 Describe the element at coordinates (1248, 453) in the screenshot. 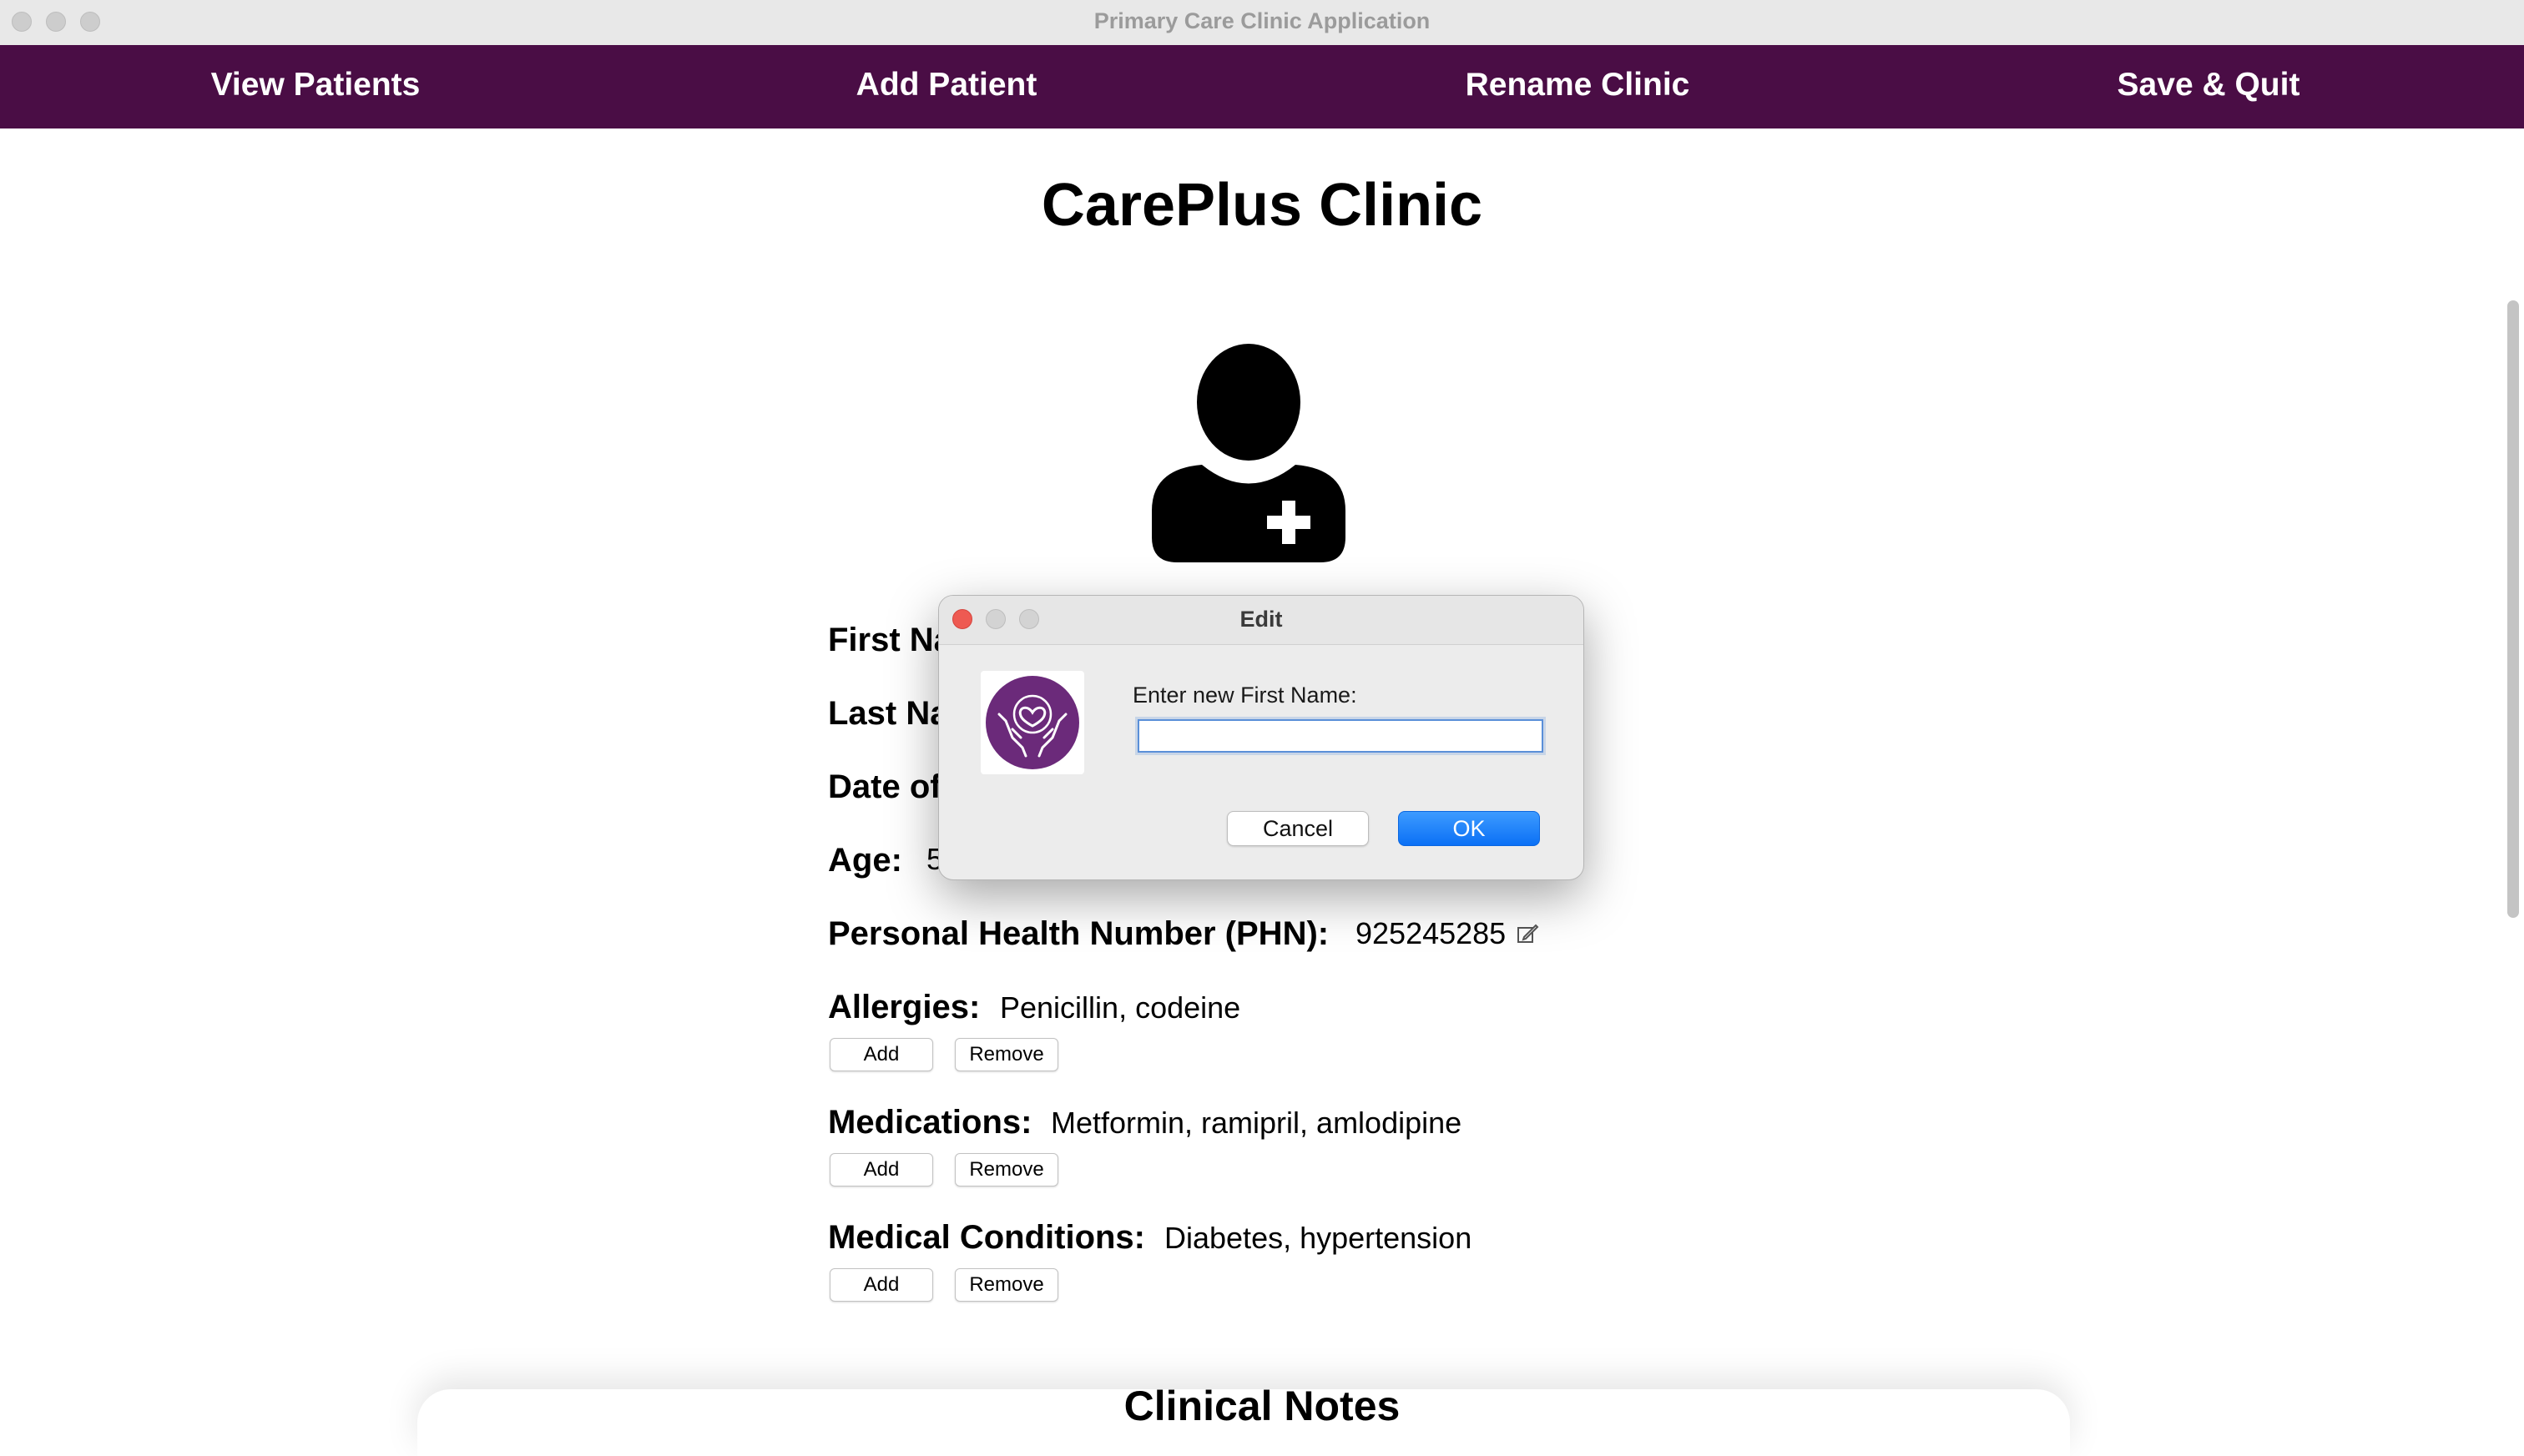

I see `user-plus-icon` at that location.